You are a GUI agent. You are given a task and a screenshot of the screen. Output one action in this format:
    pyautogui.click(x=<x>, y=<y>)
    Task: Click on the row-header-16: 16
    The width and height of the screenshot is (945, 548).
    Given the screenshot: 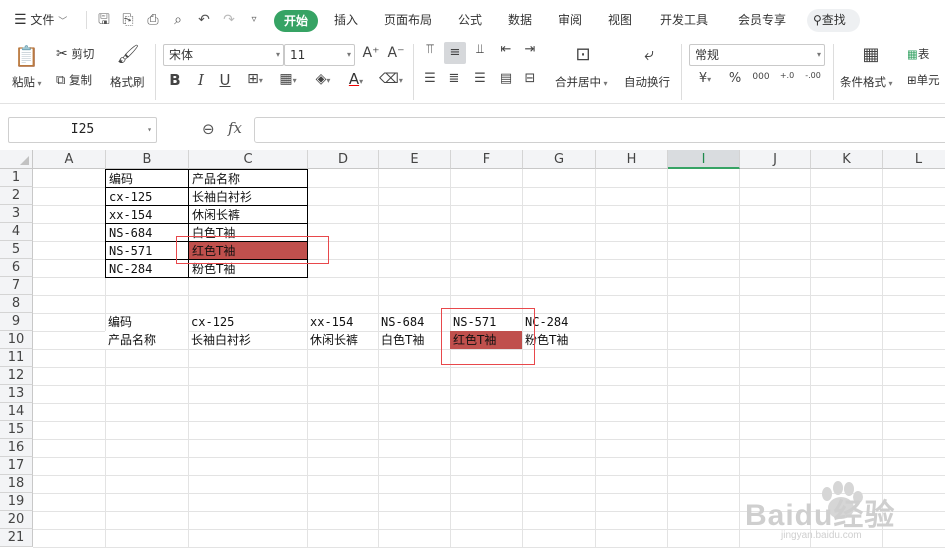 What is the action you would take?
    pyautogui.click(x=16, y=448)
    